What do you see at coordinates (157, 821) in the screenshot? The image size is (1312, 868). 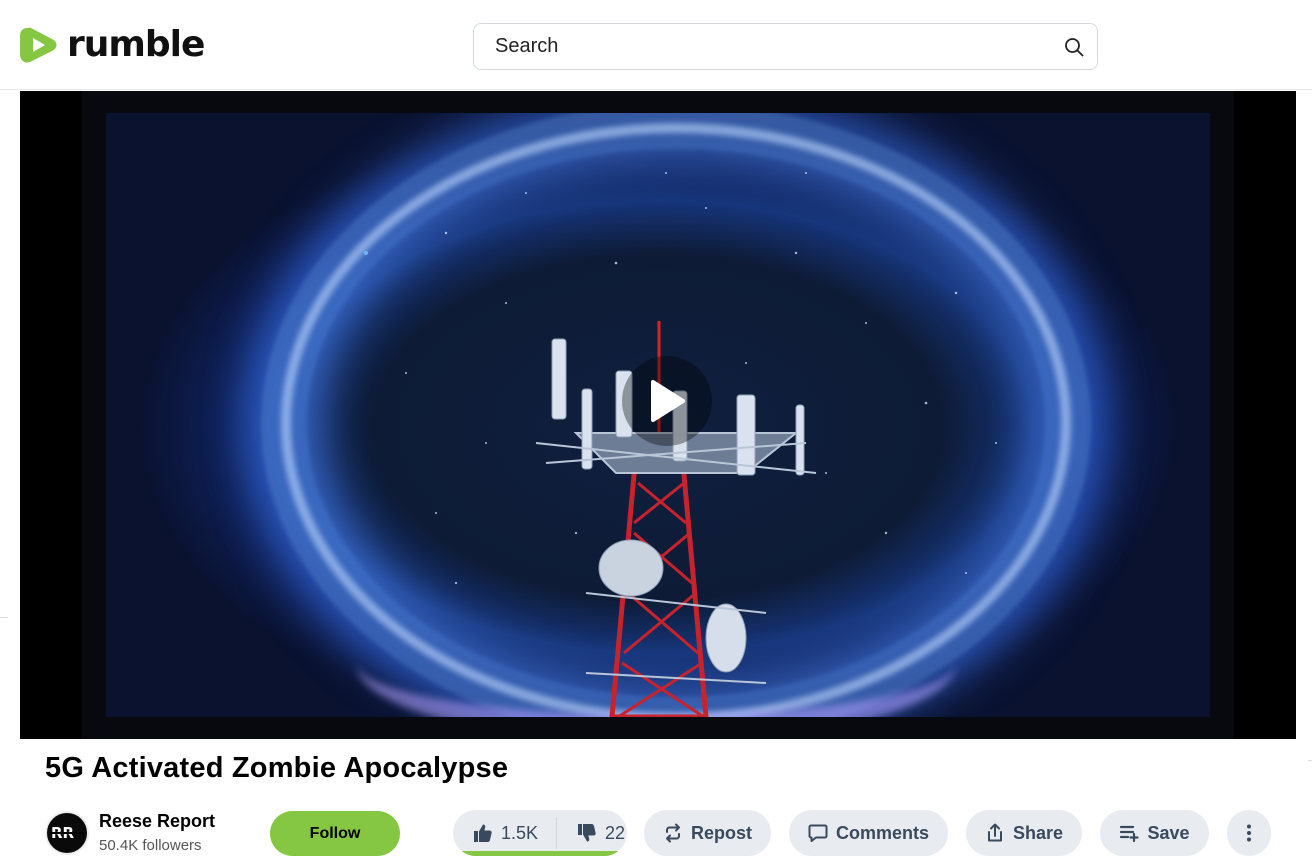 I see `channel-name: Reese Report` at bounding box center [157, 821].